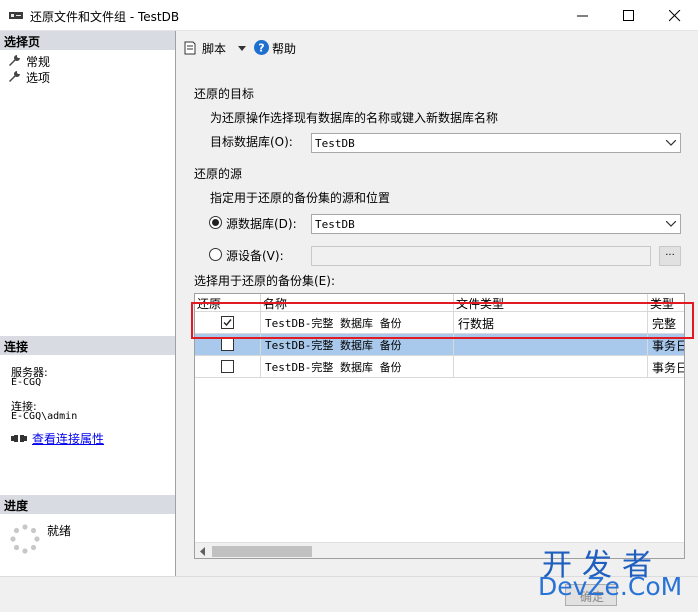  I want to click on restore-source-heading: 还原的源, so click(218, 174).